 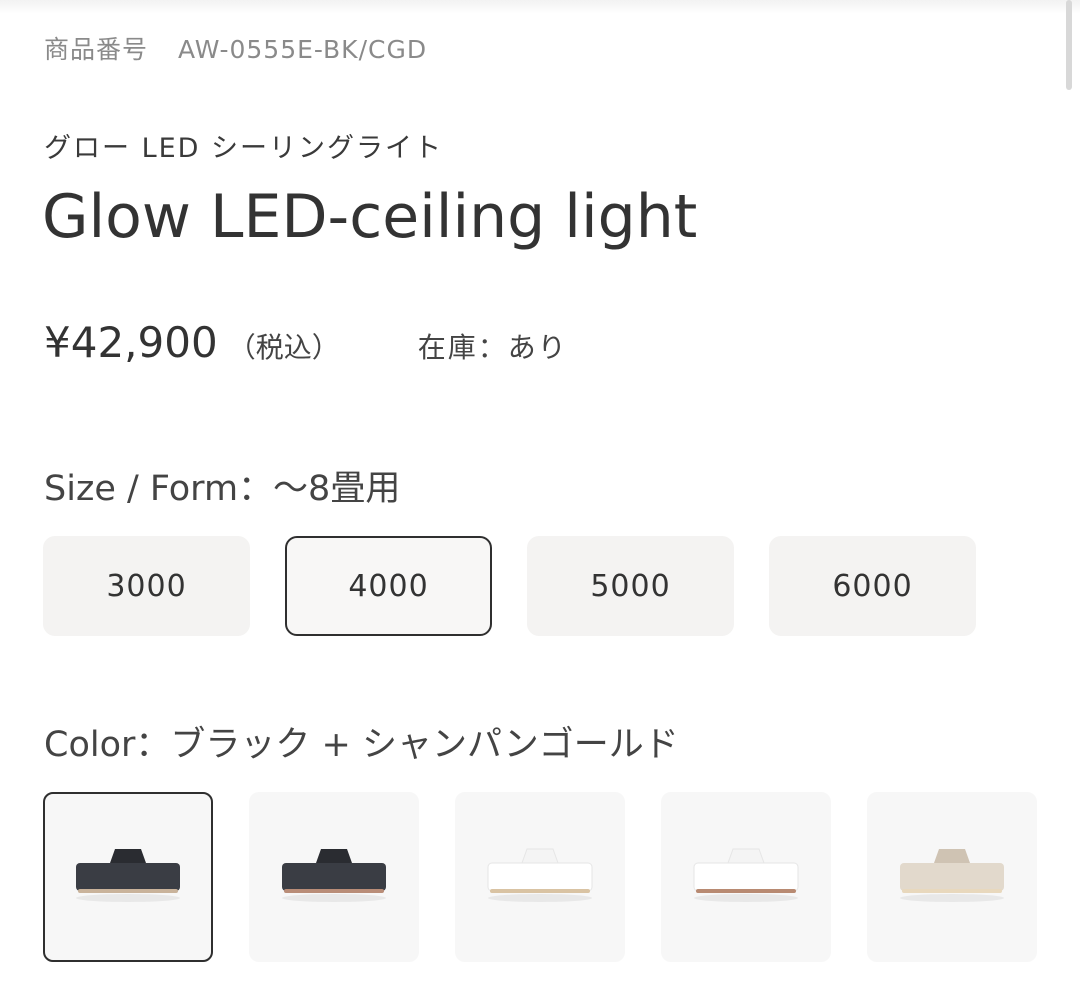 I want to click on ceiling-light-white-copper-icon, so click(x=746, y=875).